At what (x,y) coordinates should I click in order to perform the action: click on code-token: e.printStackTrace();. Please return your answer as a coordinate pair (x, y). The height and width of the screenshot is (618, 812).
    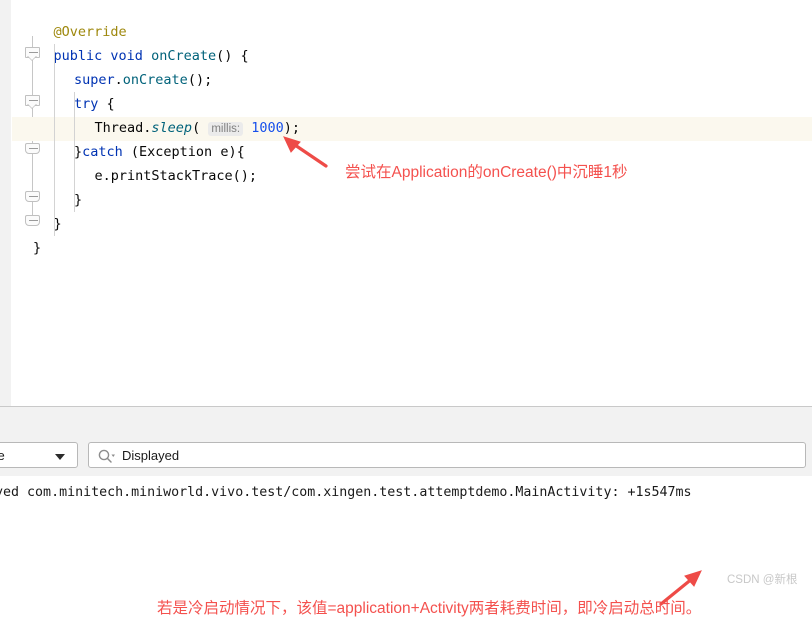
    Looking at the image, I should click on (176, 176).